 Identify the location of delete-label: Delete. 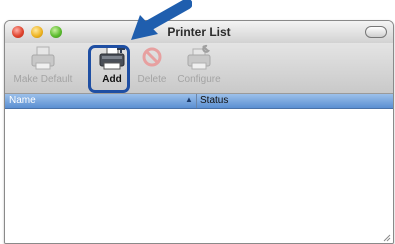
(152, 79).